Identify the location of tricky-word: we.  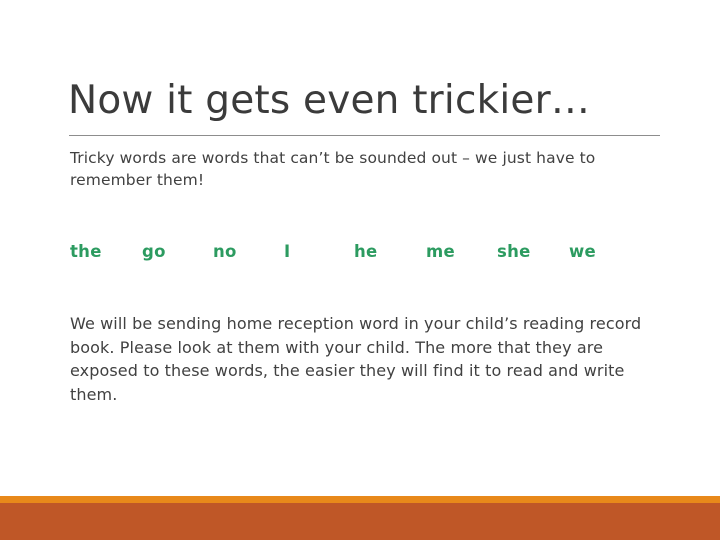
(583, 251).